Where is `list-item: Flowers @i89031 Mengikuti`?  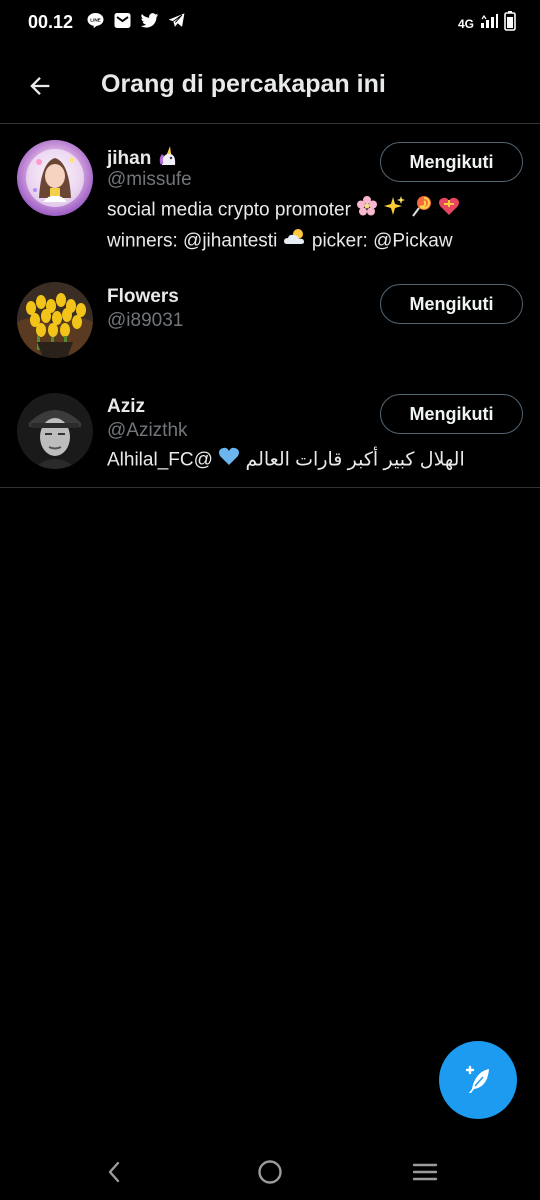 list-item: Flowers @i89031 Mengikuti is located at coordinates (270, 320).